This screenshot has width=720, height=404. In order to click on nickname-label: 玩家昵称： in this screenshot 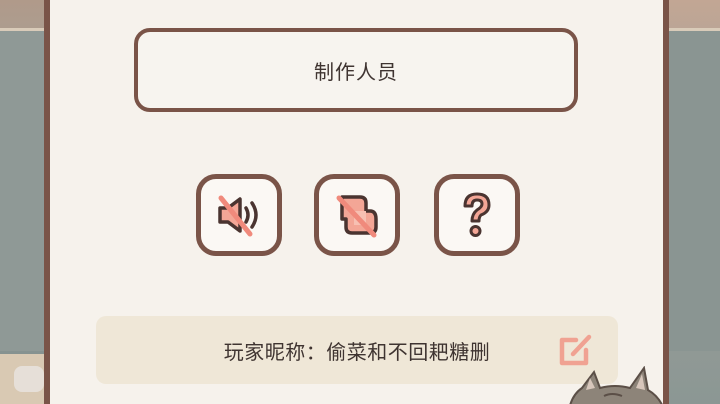, I will do `click(275, 351)`.